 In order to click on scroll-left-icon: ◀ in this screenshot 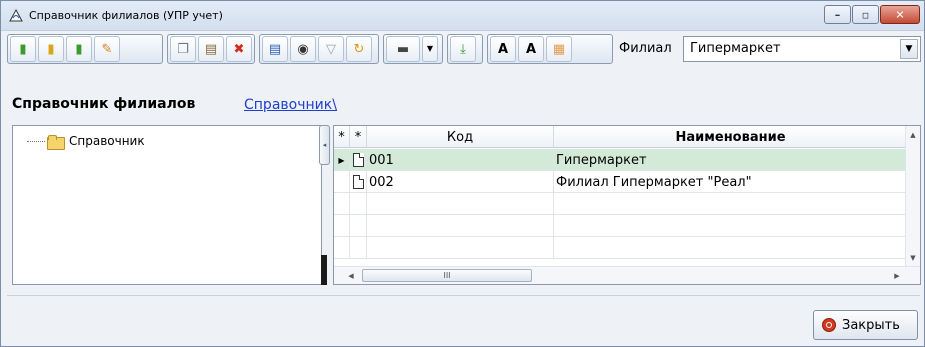, I will do `click(351, 276)`.